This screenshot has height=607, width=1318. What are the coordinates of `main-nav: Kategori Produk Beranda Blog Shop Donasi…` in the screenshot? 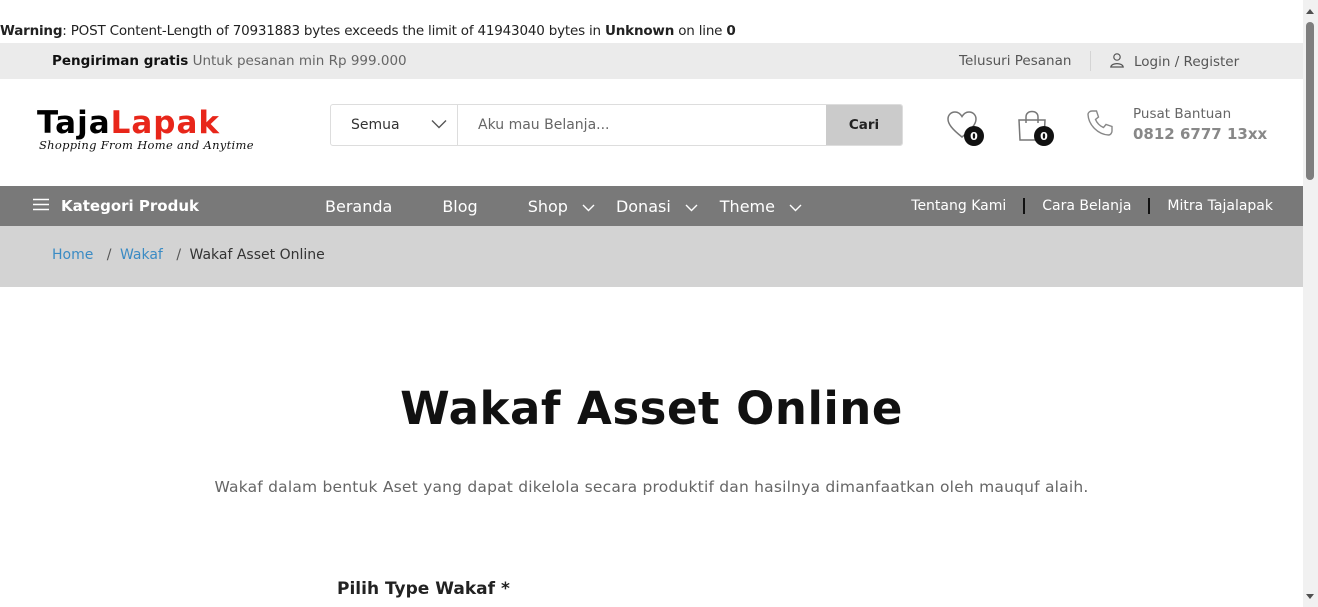 It's located at (651, 206).